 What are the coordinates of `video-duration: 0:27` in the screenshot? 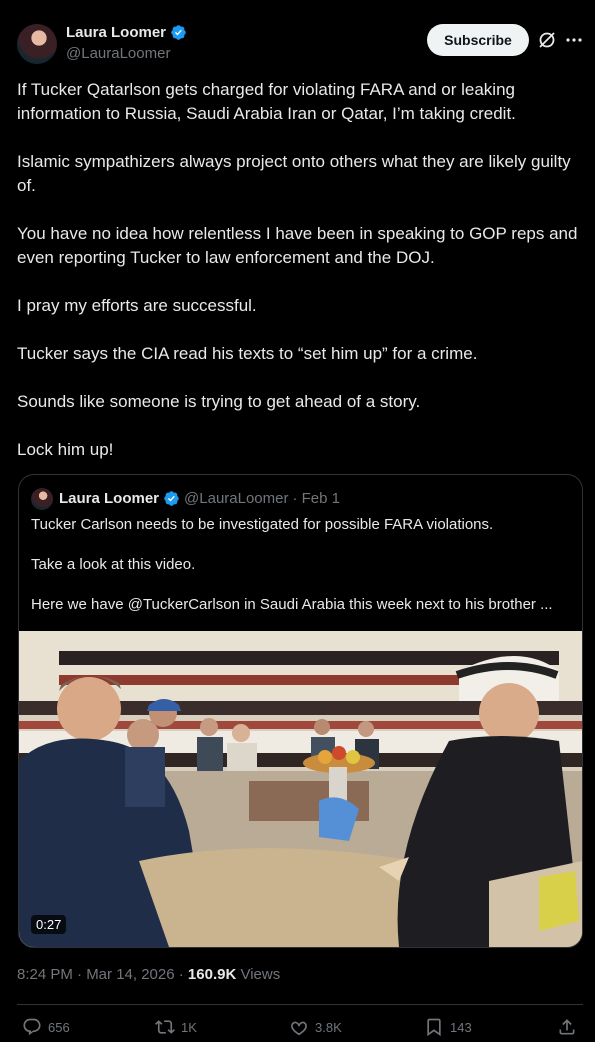 It's located at (49, 924).